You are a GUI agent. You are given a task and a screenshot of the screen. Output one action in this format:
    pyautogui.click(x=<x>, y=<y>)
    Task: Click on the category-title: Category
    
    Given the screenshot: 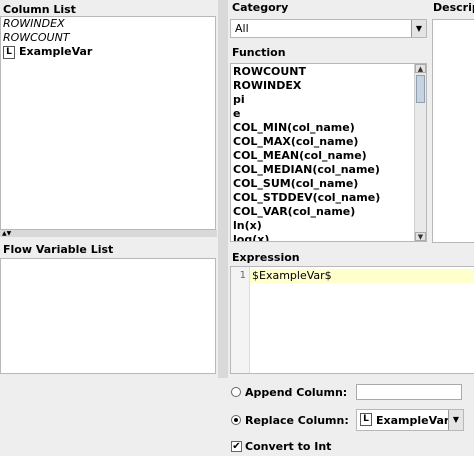 What is the action you would take?
    pyautogui.click(x=260, y=7)
    